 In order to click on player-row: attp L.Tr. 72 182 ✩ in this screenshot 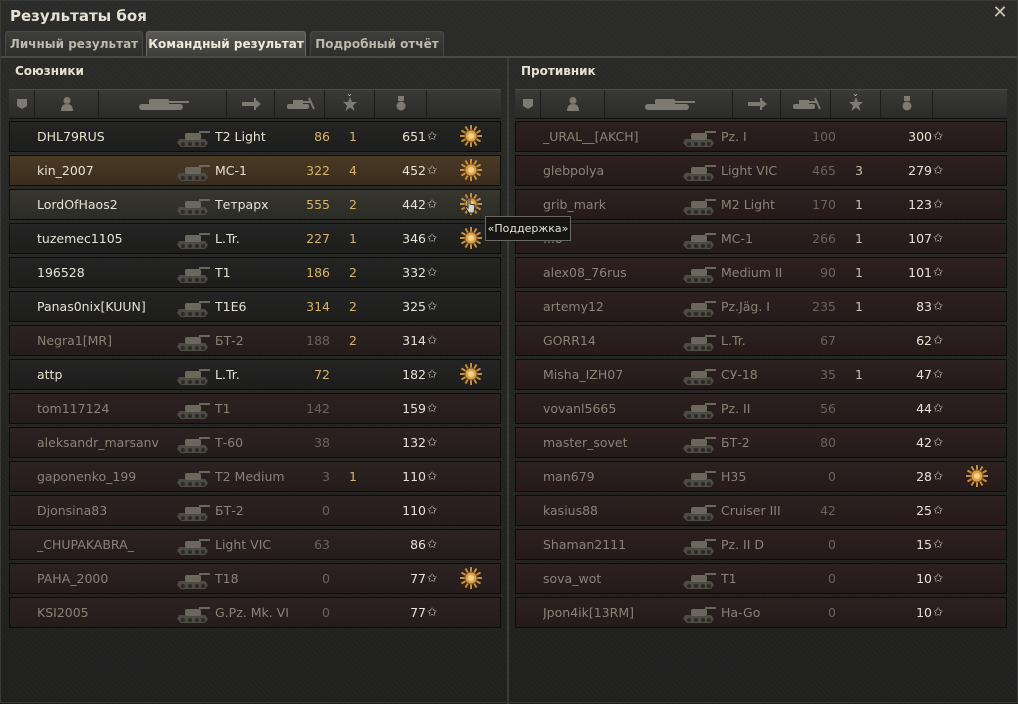, I will do `click(255, 374)`.